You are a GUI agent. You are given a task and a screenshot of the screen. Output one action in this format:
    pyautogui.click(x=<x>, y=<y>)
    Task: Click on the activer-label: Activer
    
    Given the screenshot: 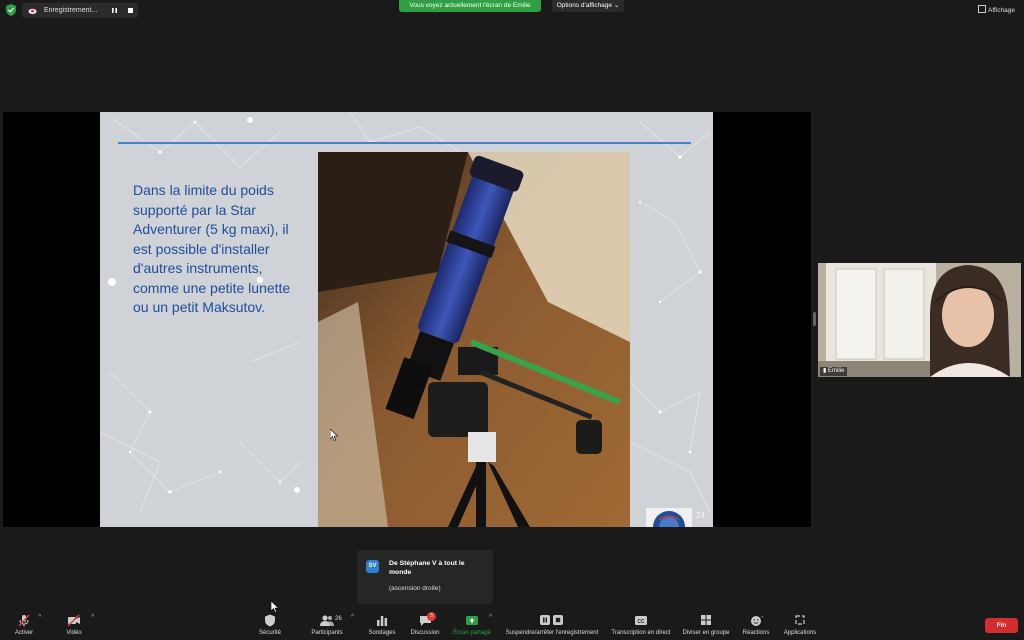 What is the action you would take?
    pyautogui.click(x=24, y=633)
    